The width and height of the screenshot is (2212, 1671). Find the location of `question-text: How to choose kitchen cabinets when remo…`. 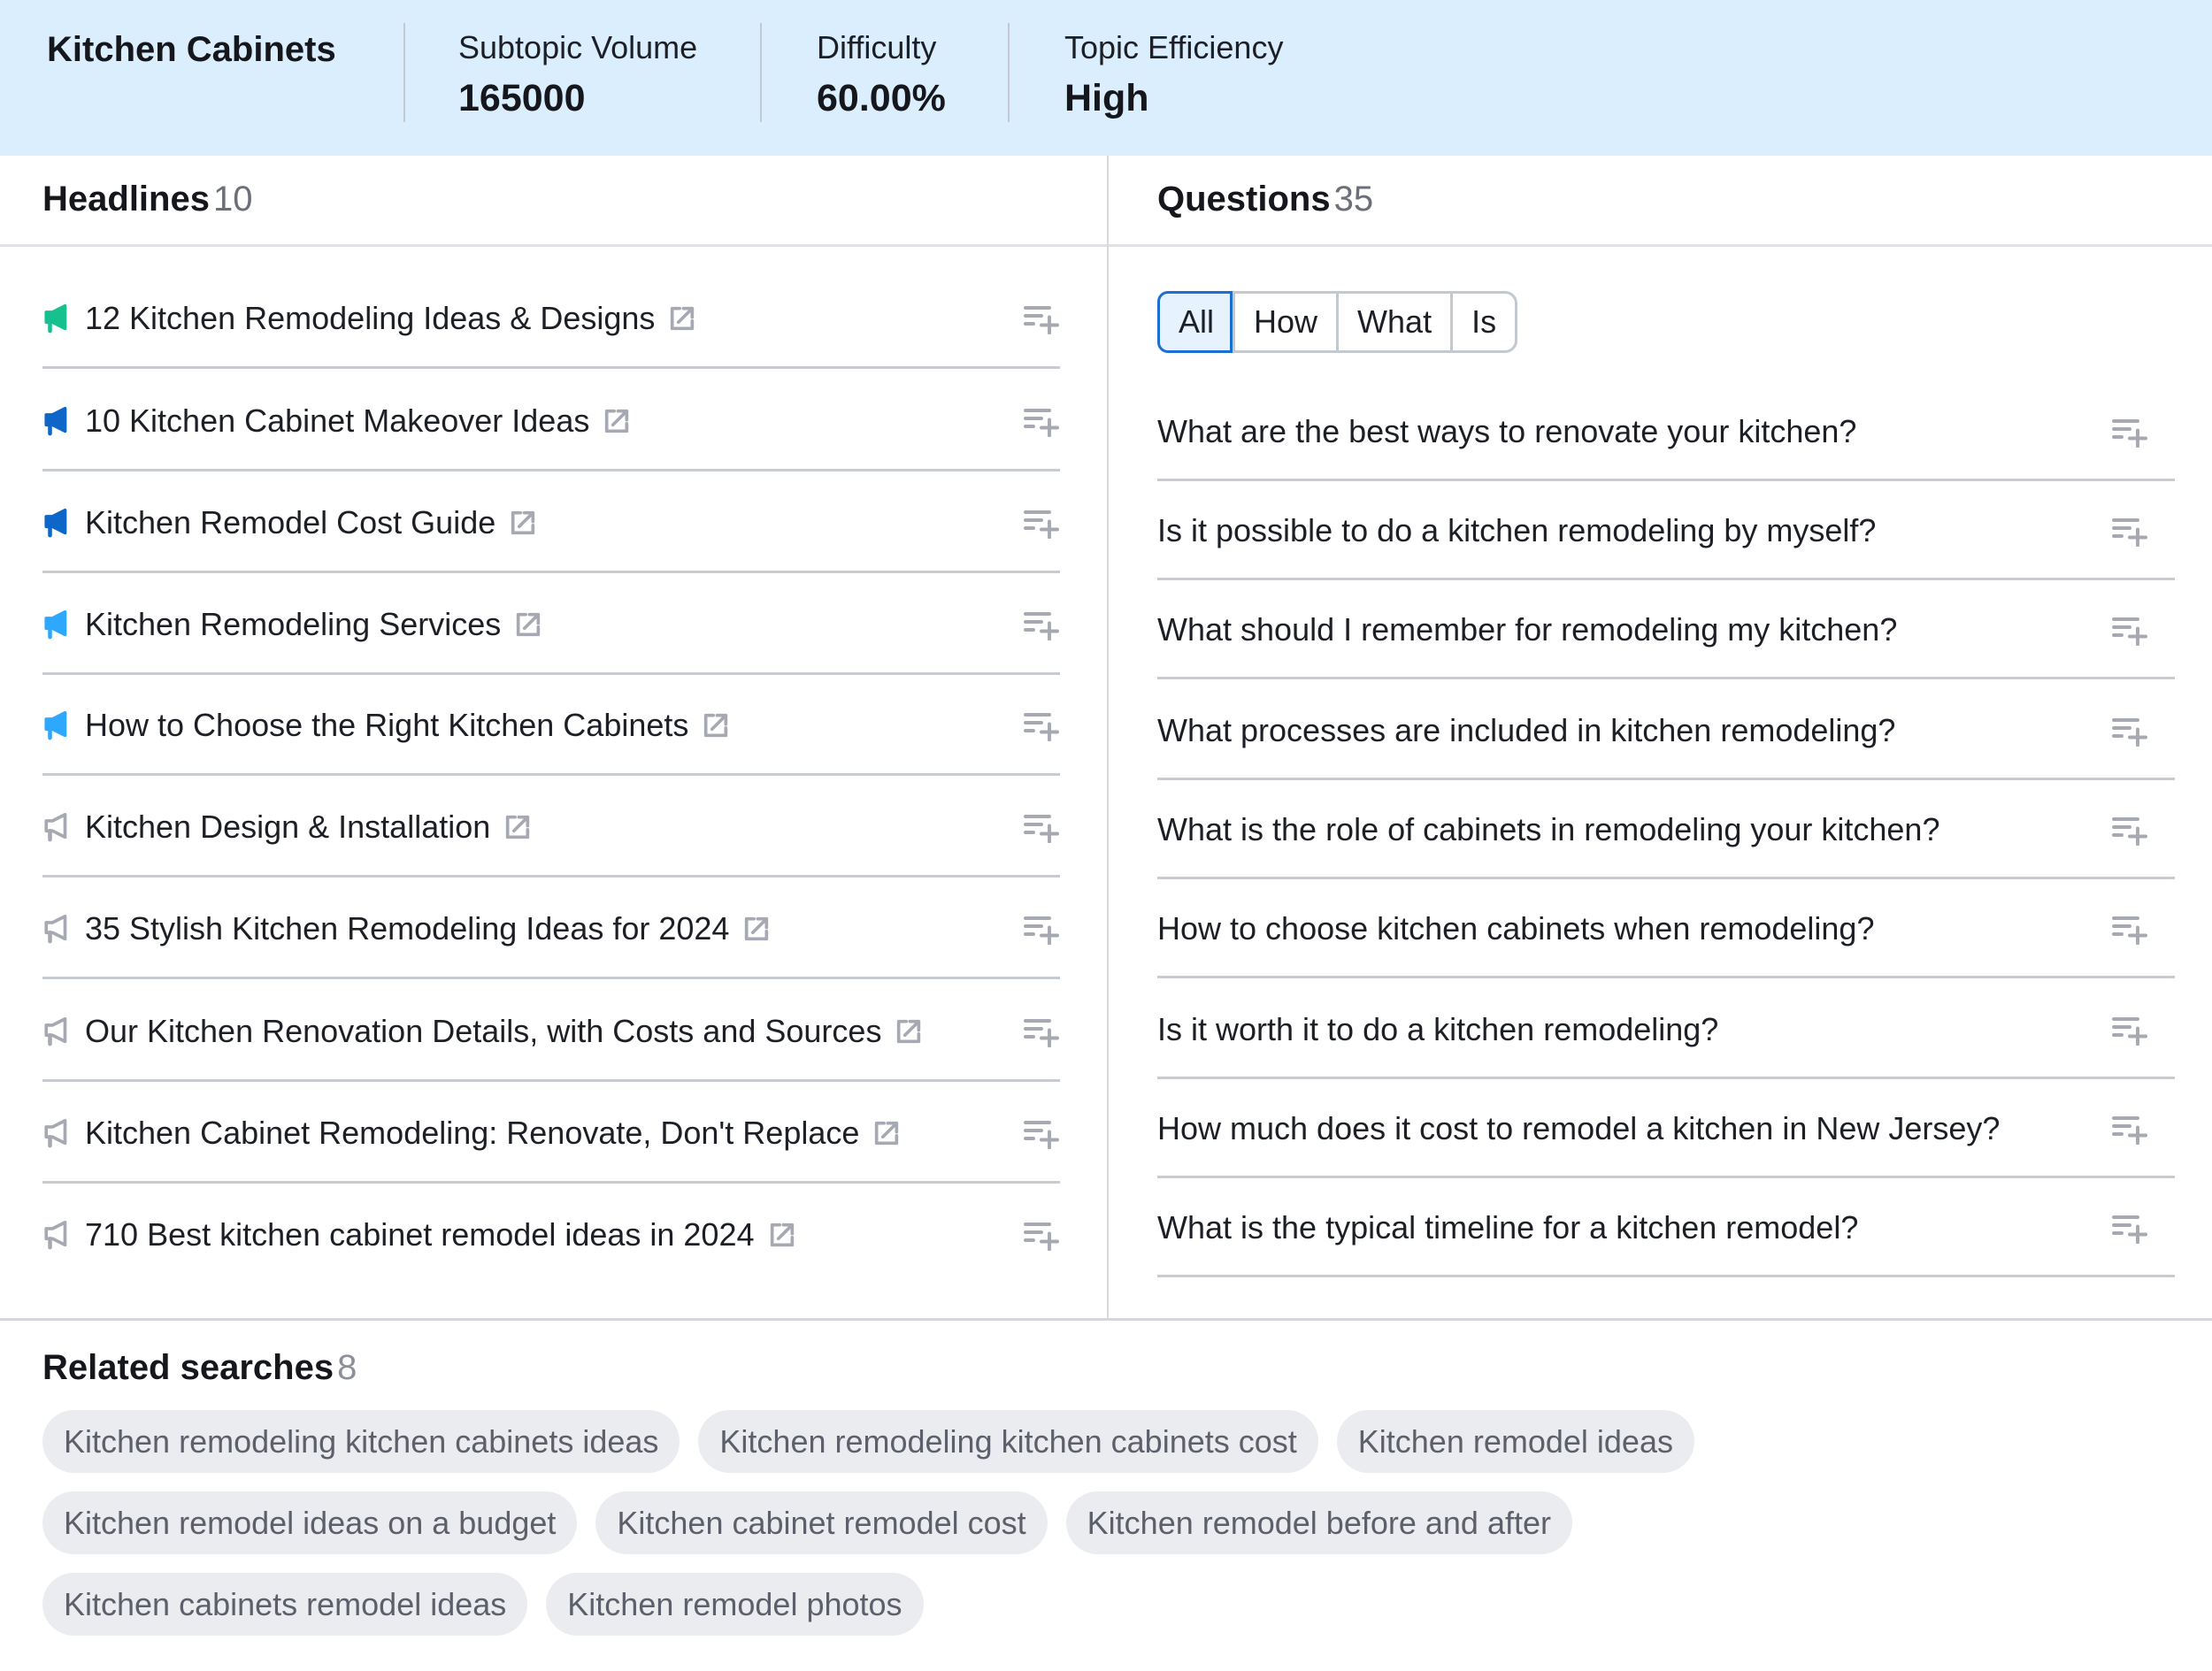

question-text: How to choose kitchen cabinets when remo… is located at coordinates (1516, 928).